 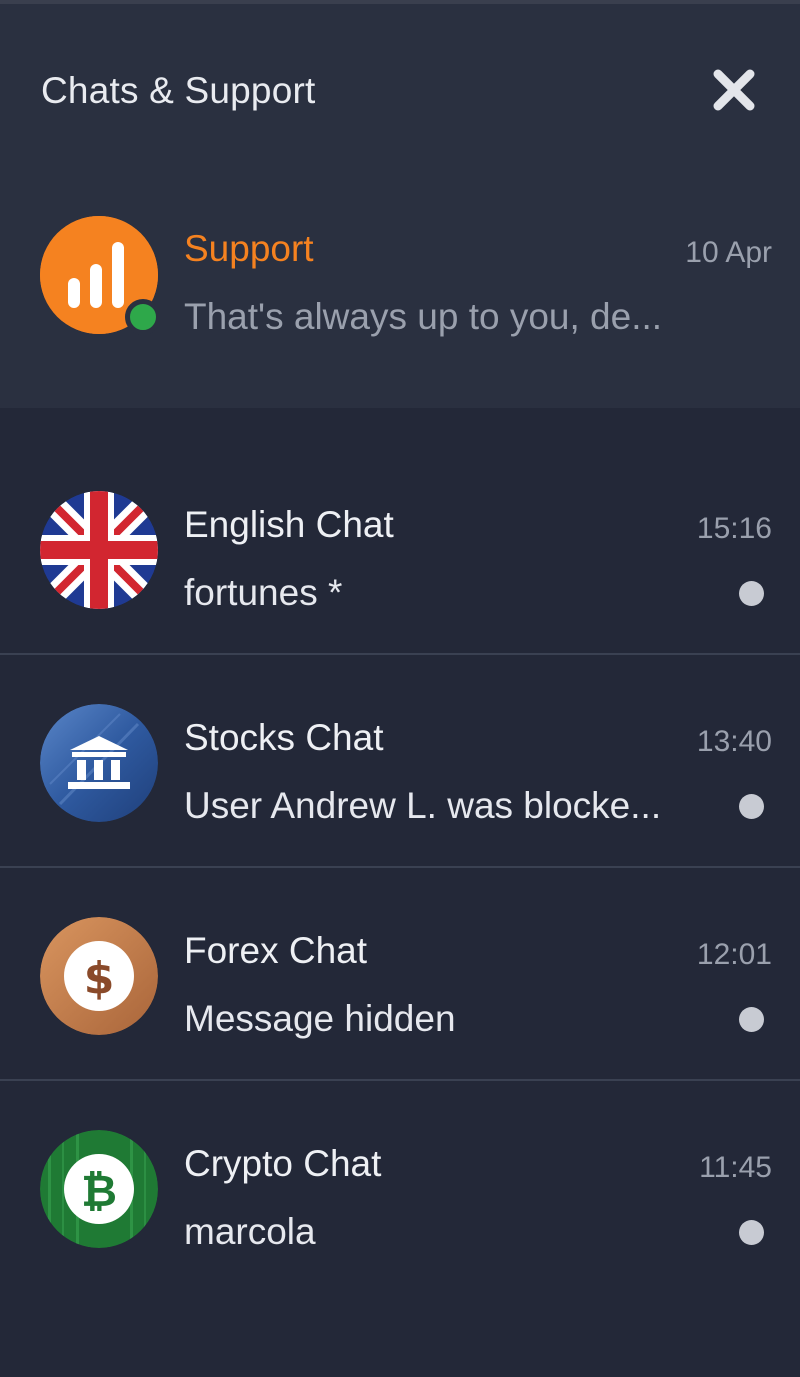 I want to click on chat-avatar: ₿, so click(x=99, y=1189).